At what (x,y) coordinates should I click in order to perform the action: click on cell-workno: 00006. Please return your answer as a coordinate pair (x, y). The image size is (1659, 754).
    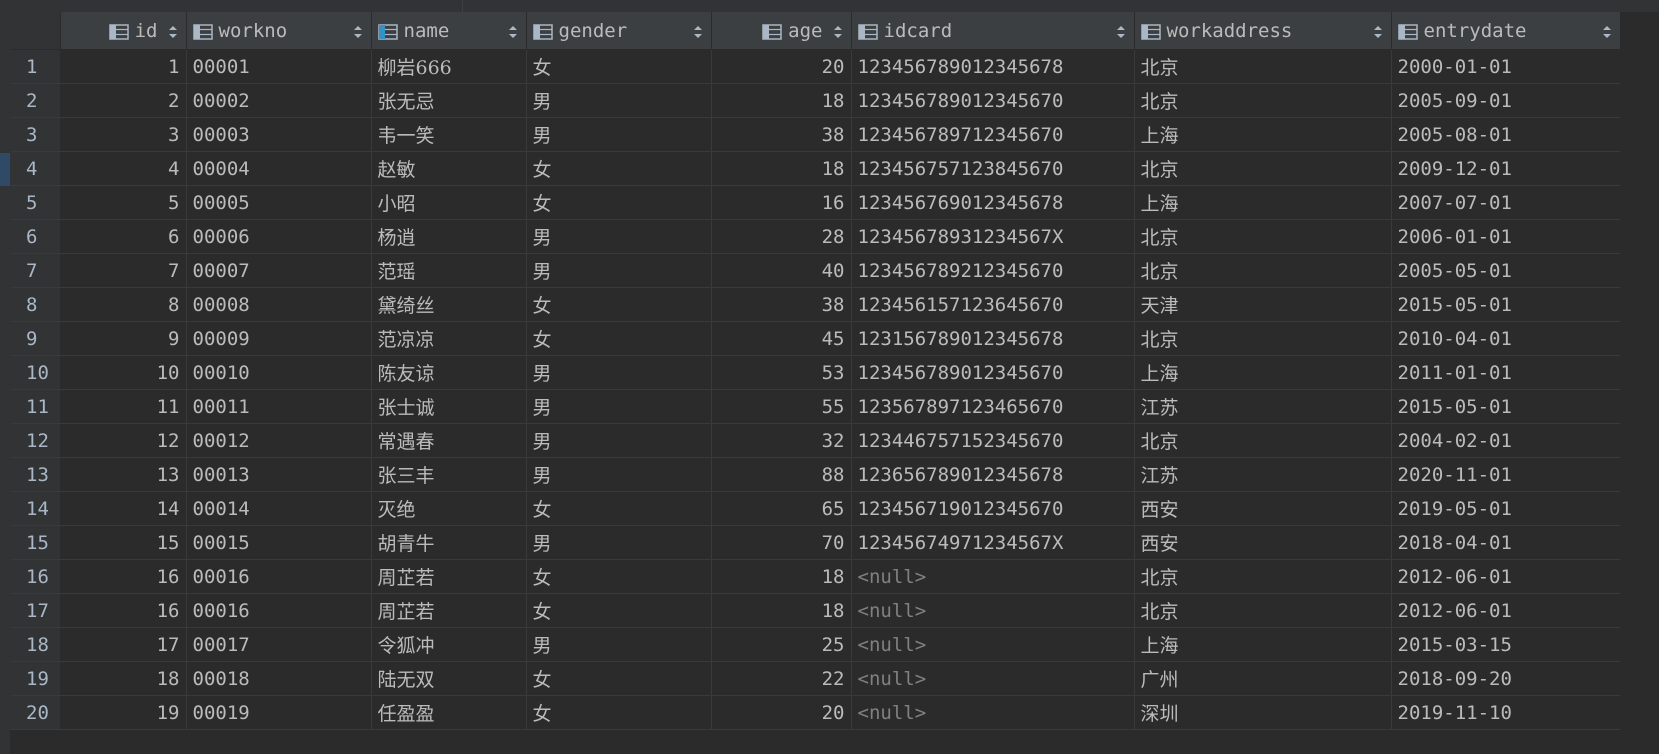
    Looking at the image, I should click on (279, 236).